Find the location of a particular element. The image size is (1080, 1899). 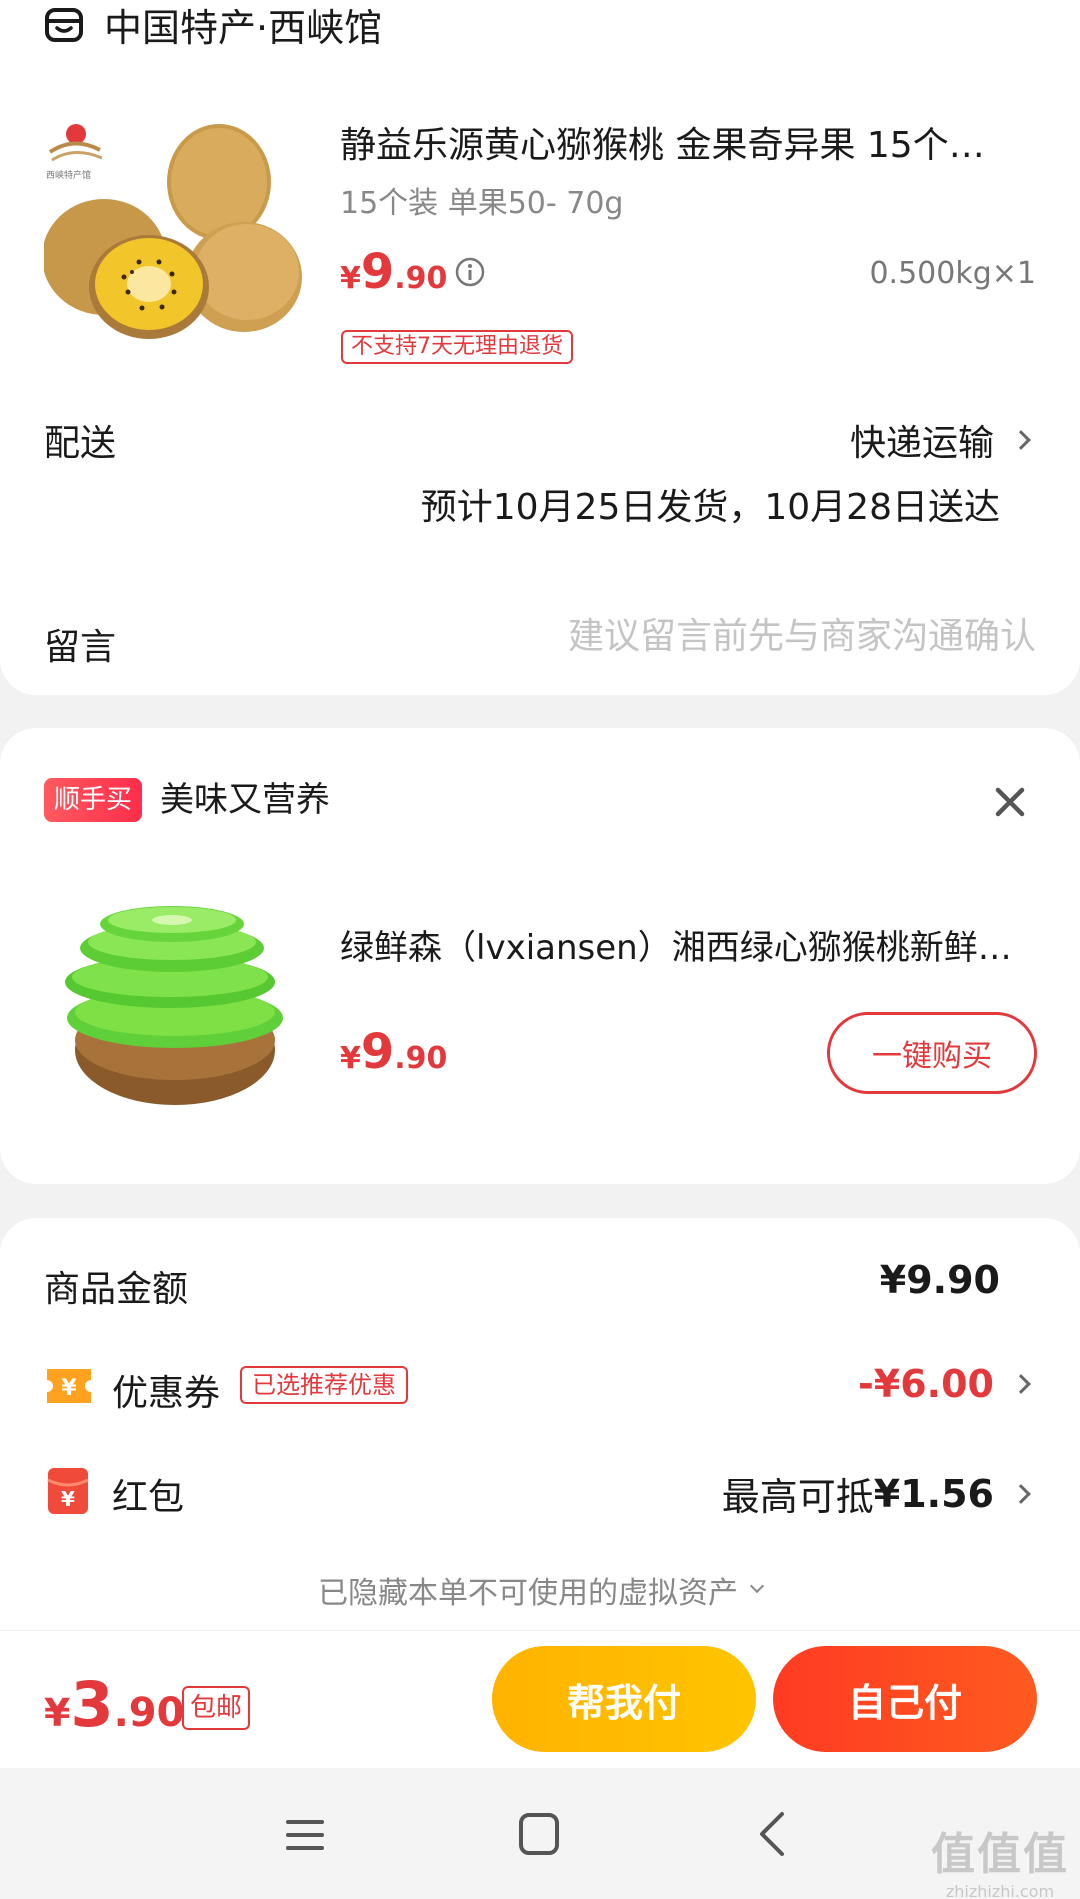

store-icon is located at coordinates (64, 25).